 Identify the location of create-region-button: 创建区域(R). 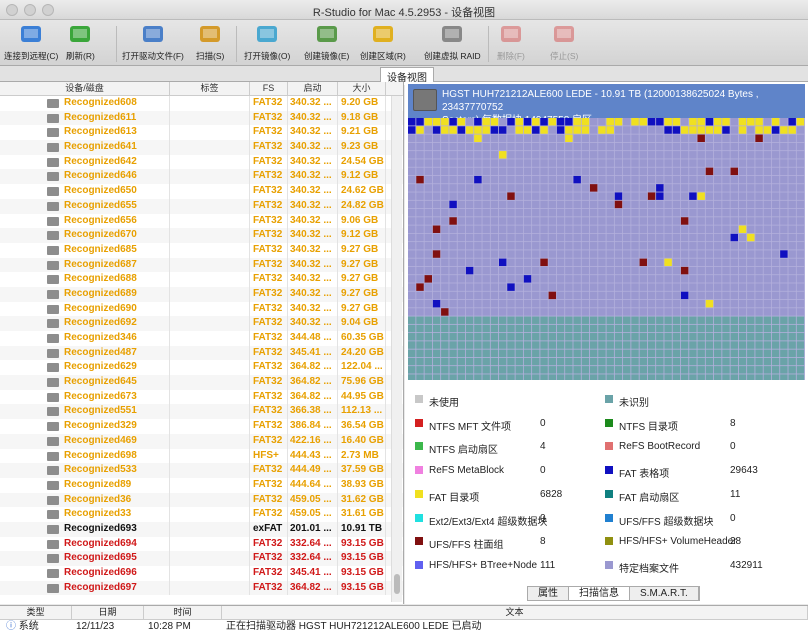
(383, 42).